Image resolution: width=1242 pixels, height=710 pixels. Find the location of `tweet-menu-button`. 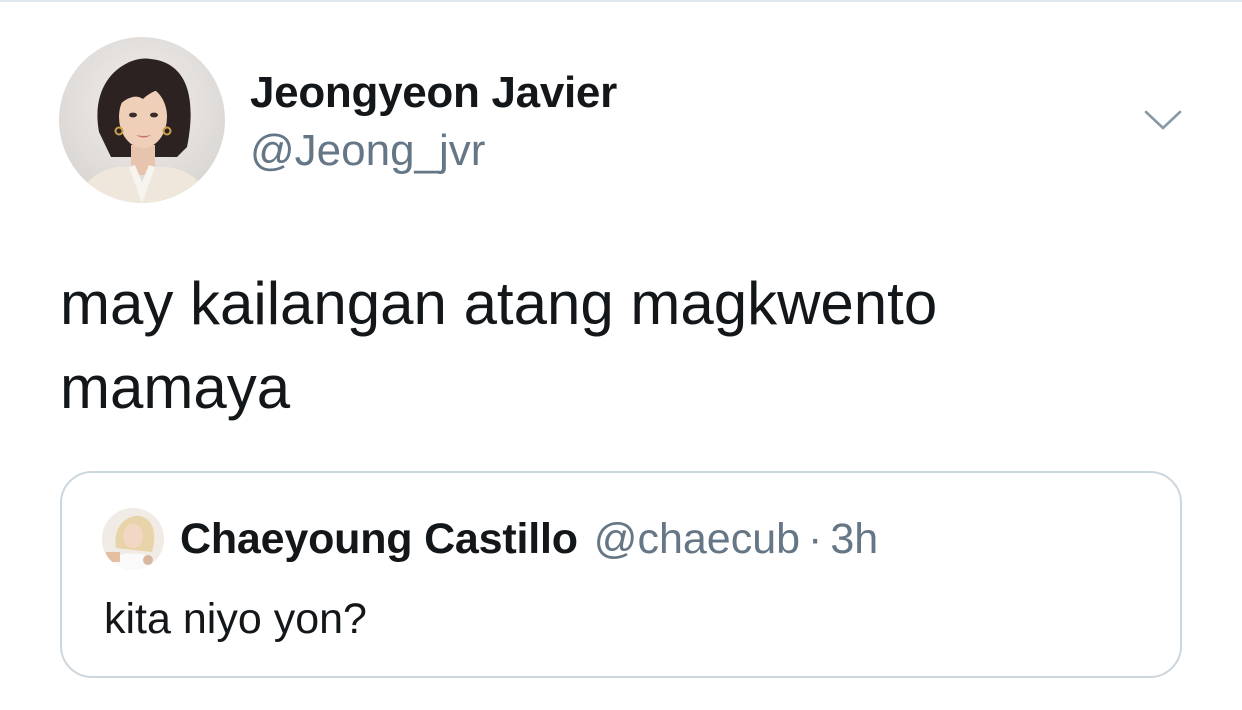

tweet-menu-button is located at coordinates (1163, 120).